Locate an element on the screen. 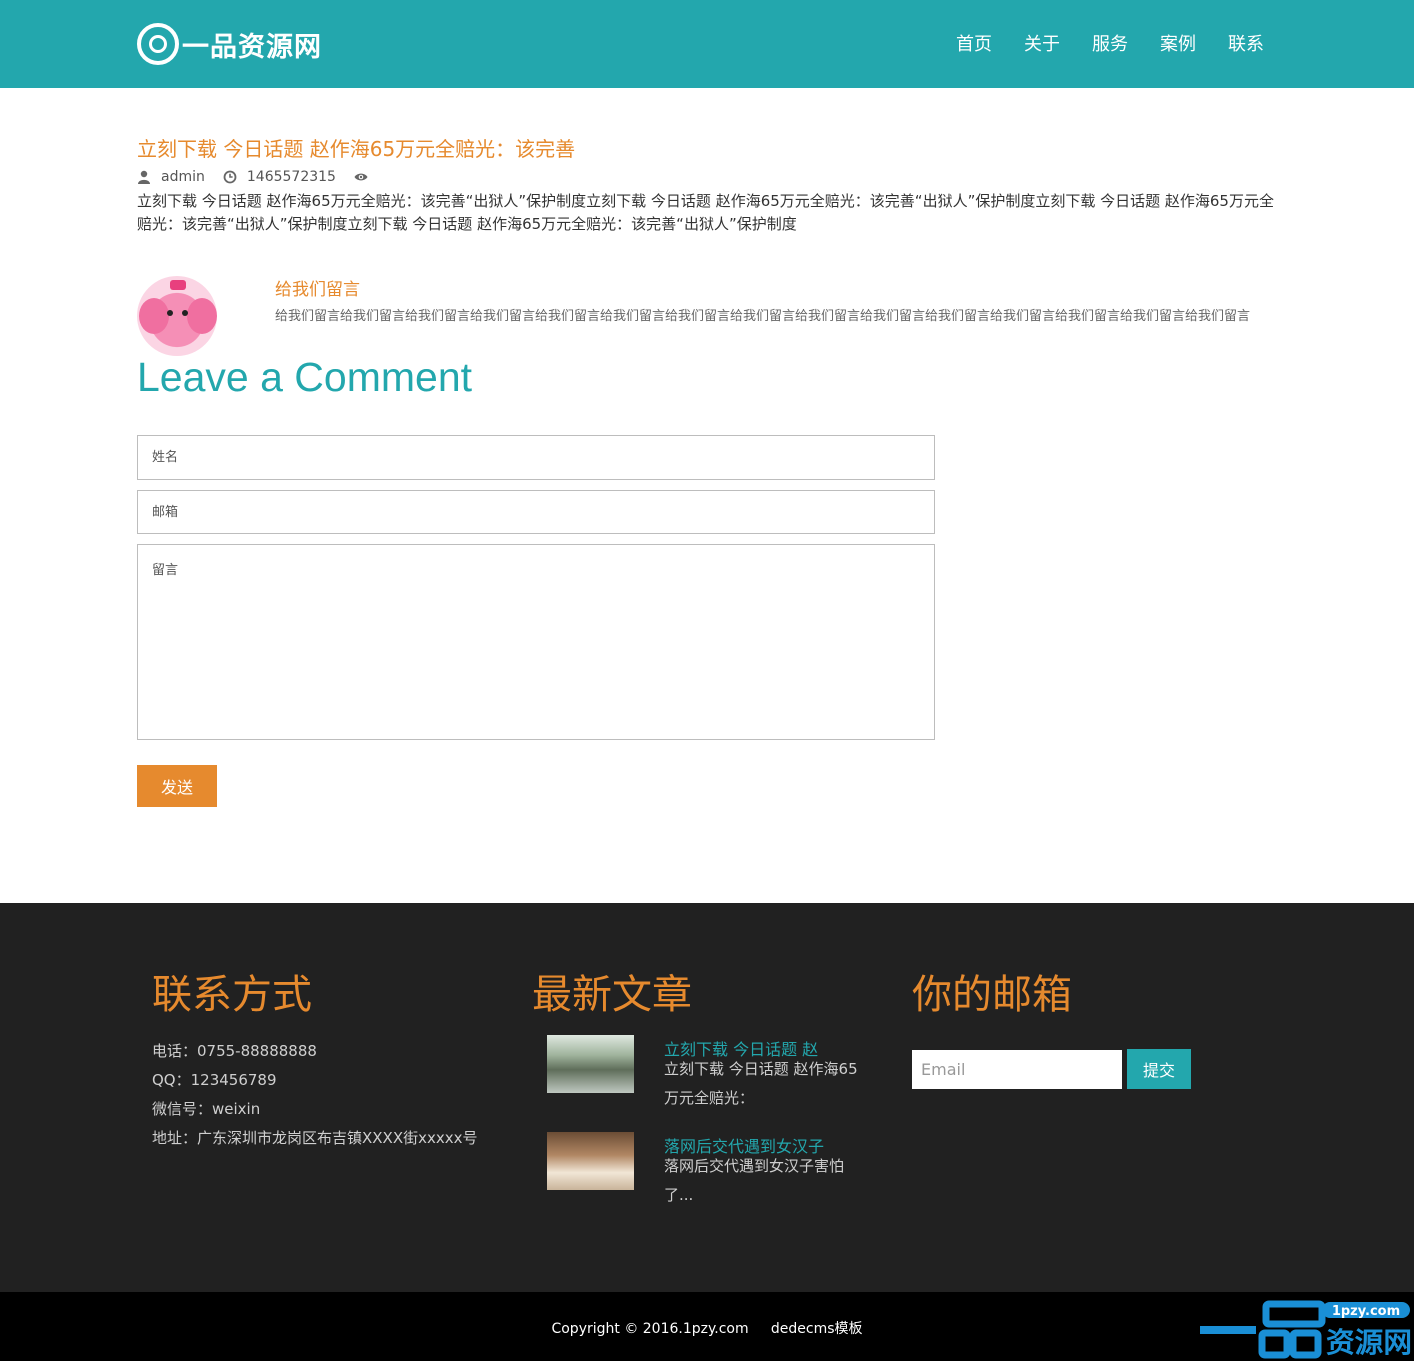  user-icon is located at coordinates (144, 177).